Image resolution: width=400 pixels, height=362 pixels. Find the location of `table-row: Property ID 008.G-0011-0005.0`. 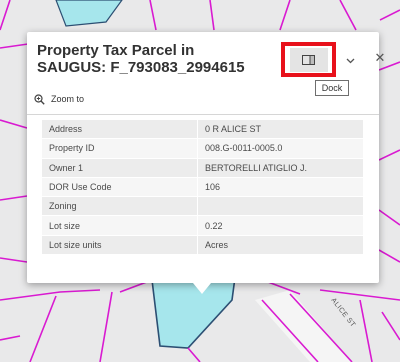

table-row: Property ID 008.G-0011-0005.0 is located at coordinates (202, 148).